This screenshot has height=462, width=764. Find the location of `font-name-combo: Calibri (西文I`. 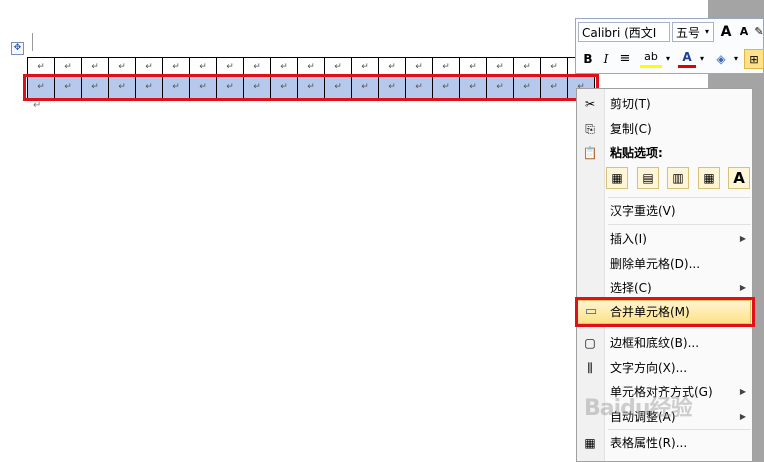

font-name-combo: Calibri (西文I is located at coordinates (624, 32).